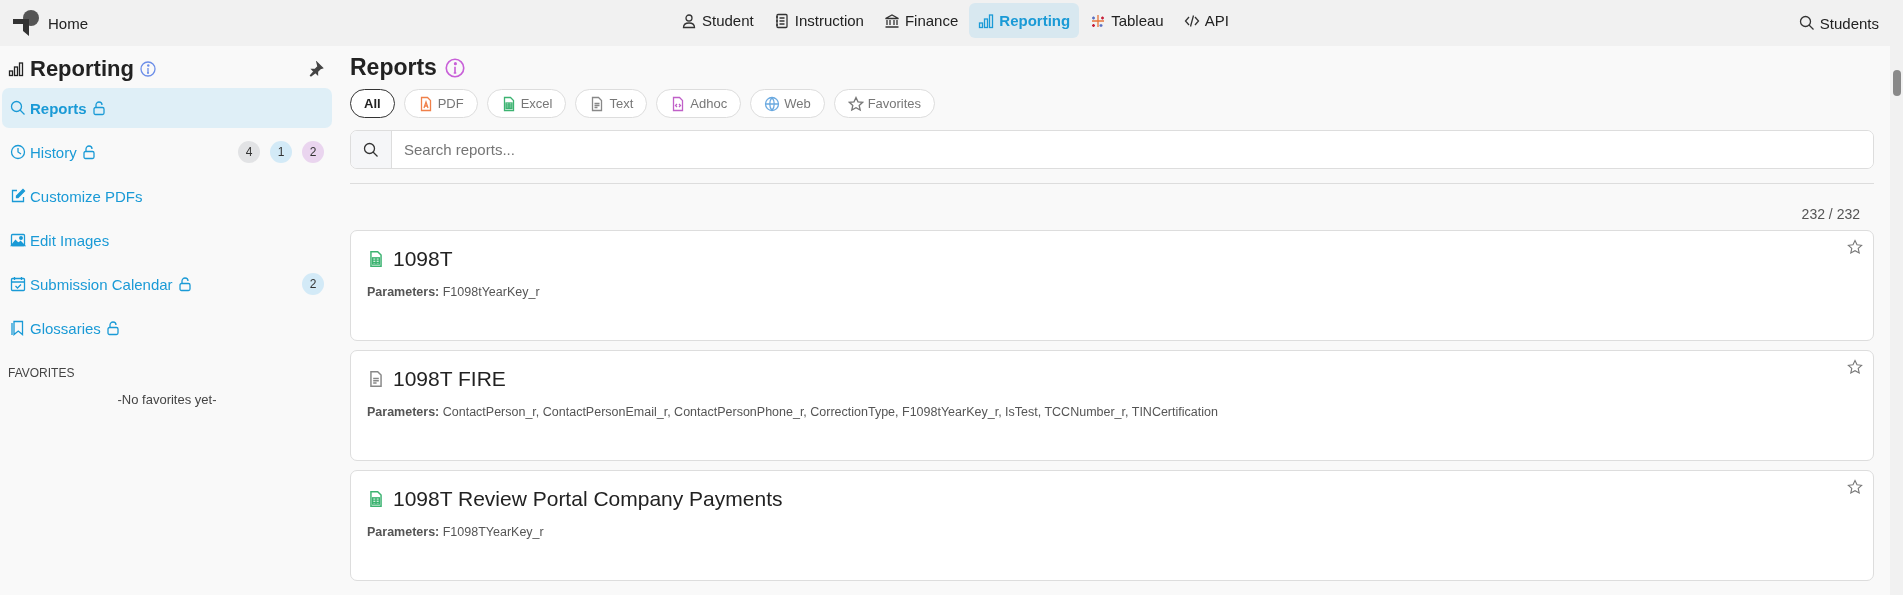 Image resolution: width=1903 pixels, height=595 pixels. Describe the element at coordinates (372, 103) in the screenshot. I see `filter-chip: All` at that location.